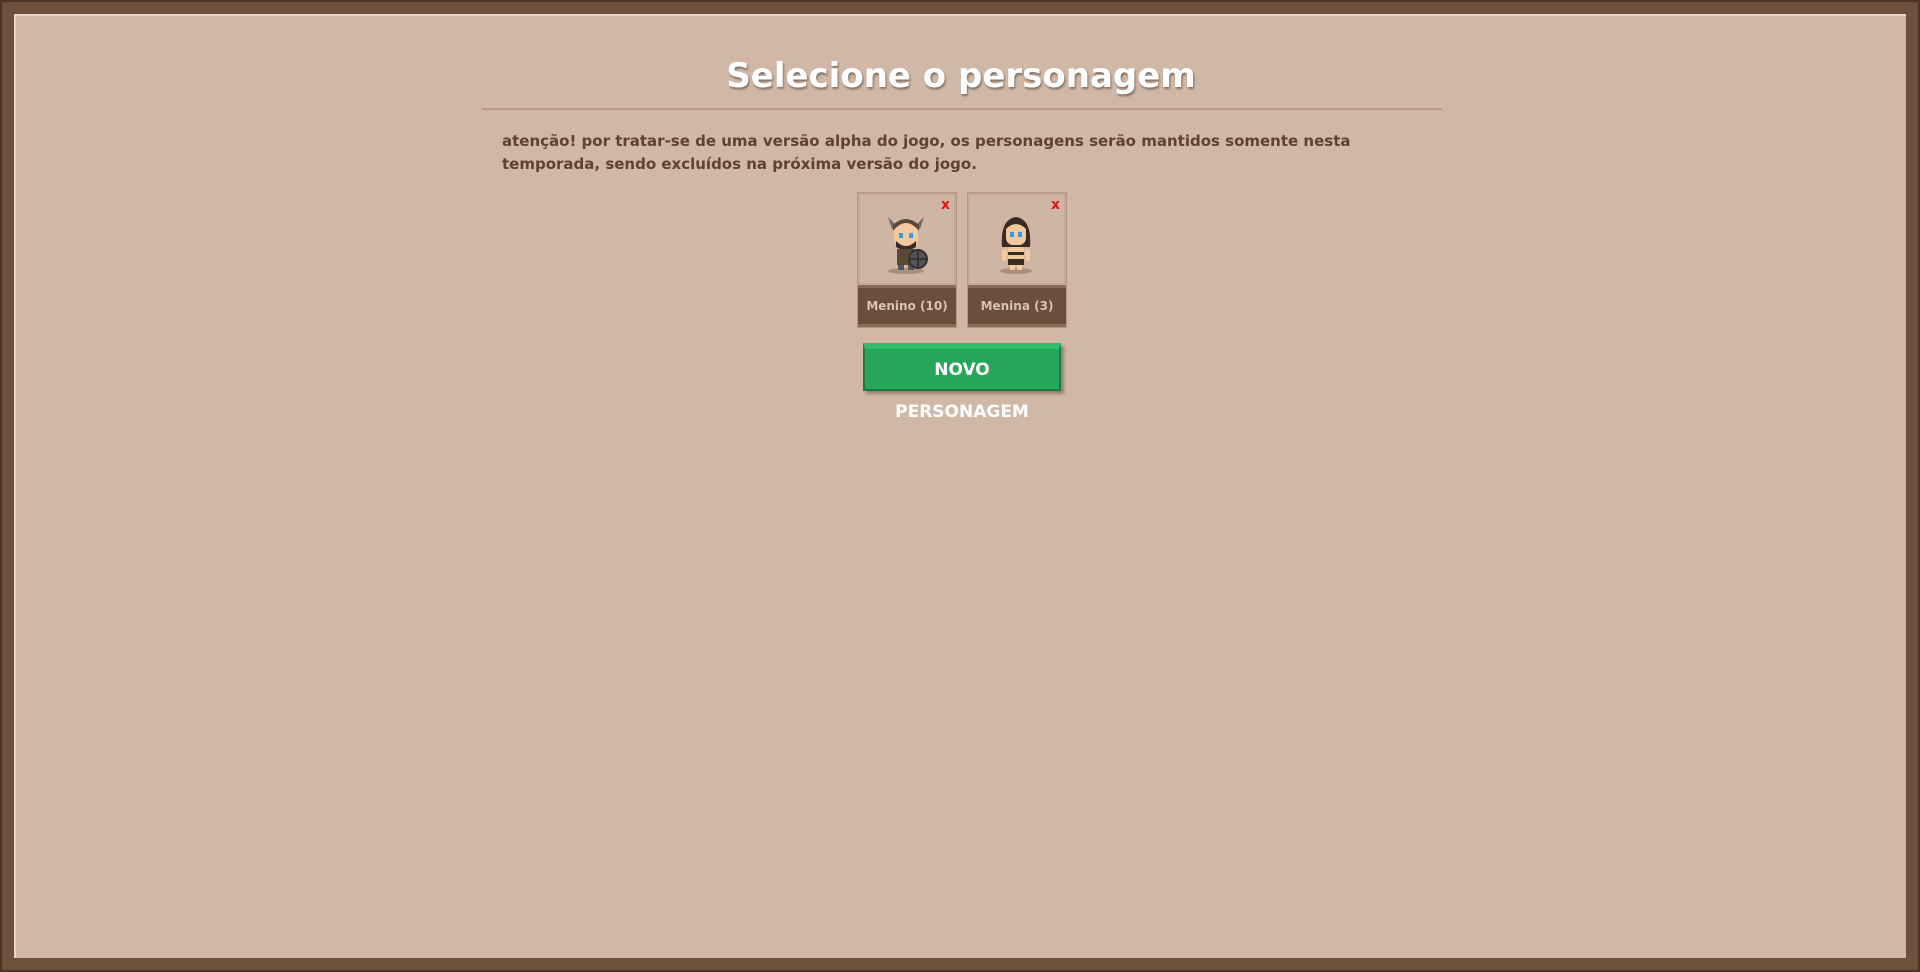  Describe the element at coordinates (1016, 245) in the screenshot. I see `cave-girl-icon` at that location.